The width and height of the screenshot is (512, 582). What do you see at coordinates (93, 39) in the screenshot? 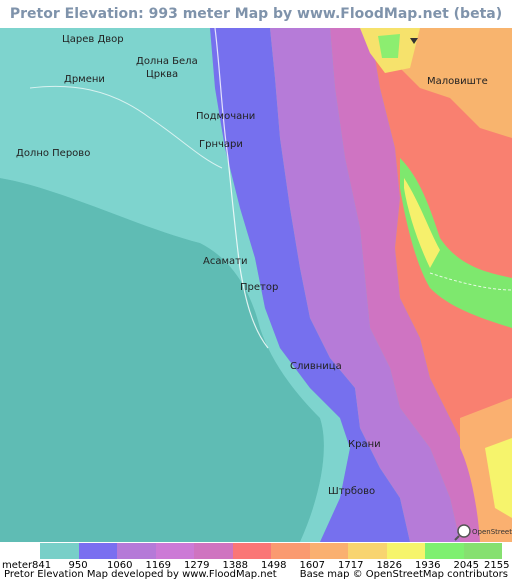
I see `place-label: Царев Двор` at bounding box center [93, 39].